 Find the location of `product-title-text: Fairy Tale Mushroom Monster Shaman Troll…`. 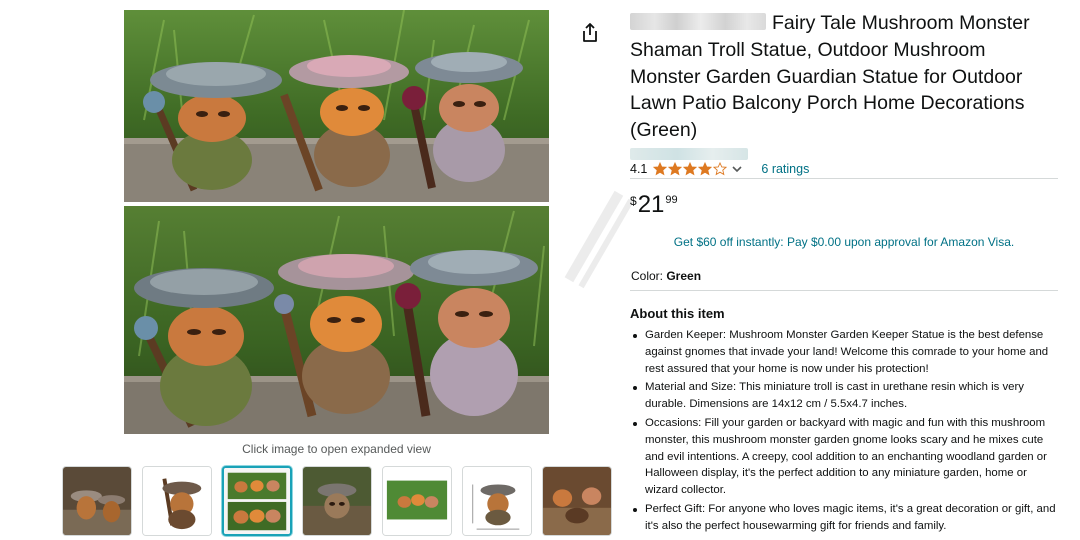

product-title-text: Fairy Tale Mushroom Monster Shaman Troll… is located at coordinates (830, 77).